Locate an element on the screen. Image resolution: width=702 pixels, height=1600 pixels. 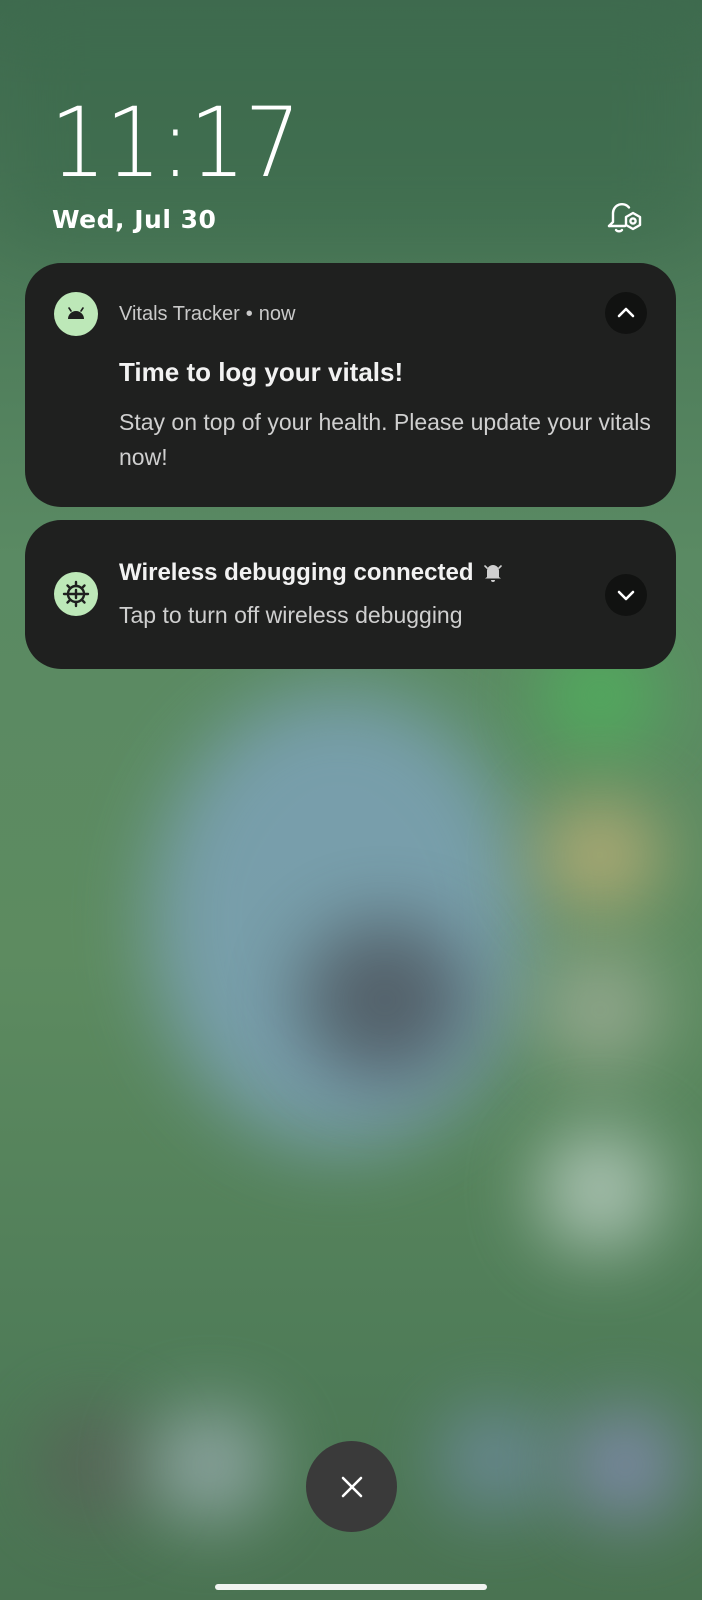
chevron-down-icon is located at coordinates (626, 595).